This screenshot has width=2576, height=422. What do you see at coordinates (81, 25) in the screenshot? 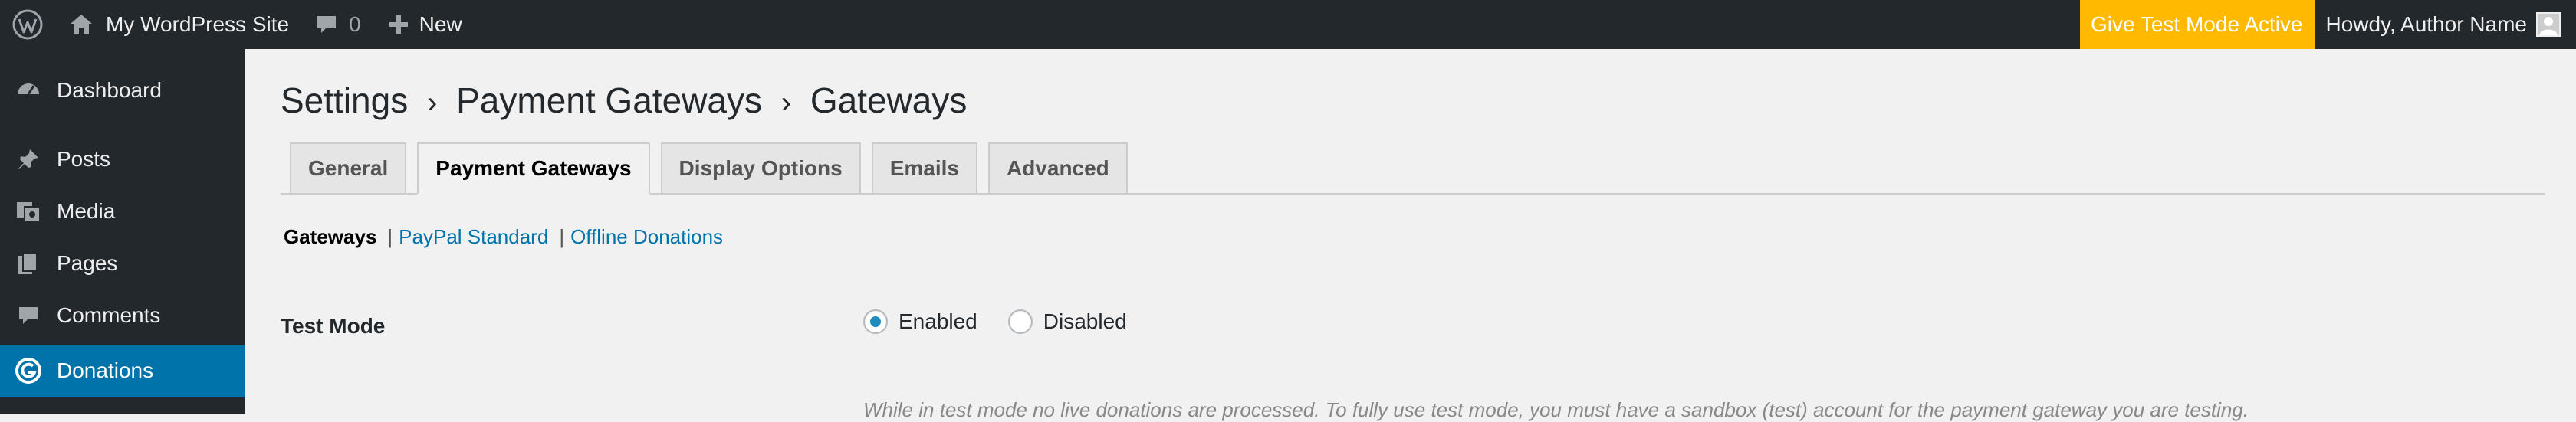
I see `home-icon` at bounding box center [81, 25].